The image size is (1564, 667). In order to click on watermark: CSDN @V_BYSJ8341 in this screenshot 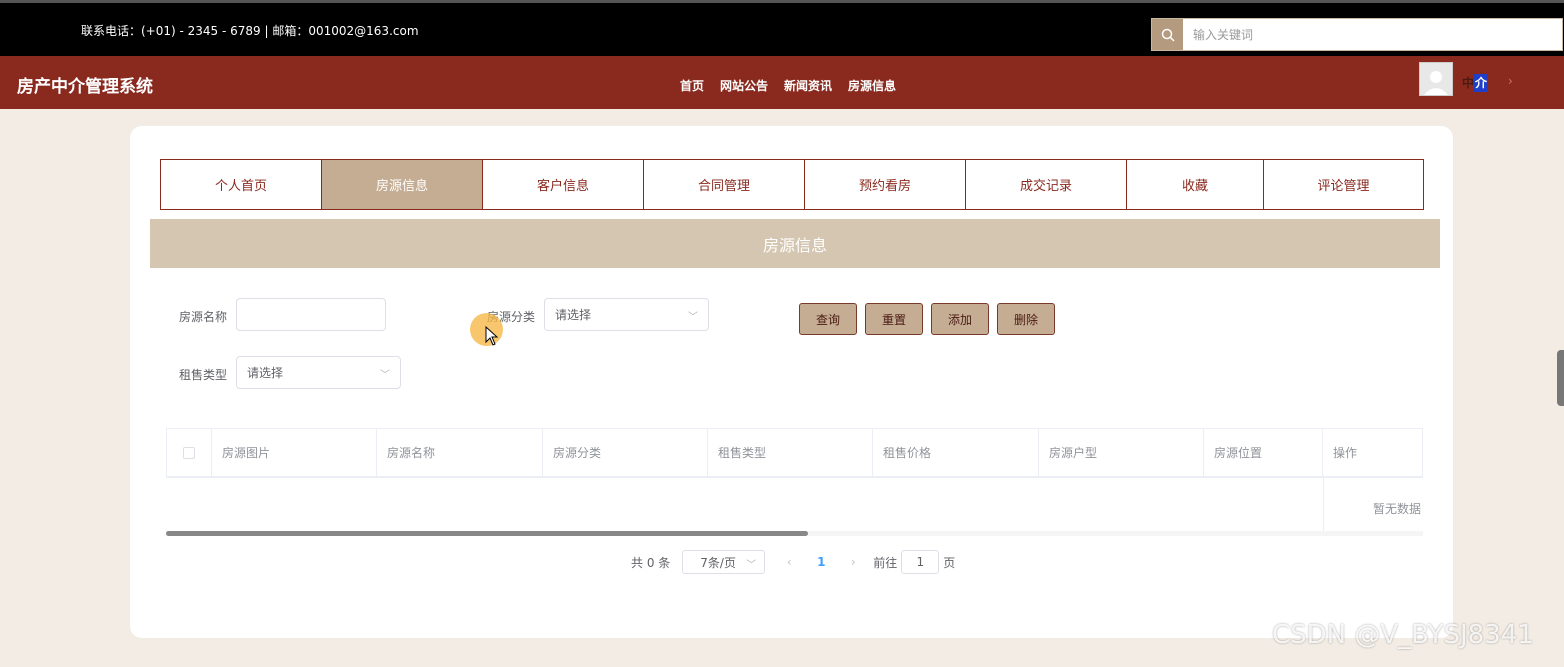, I will do `click(1403, 635)`.